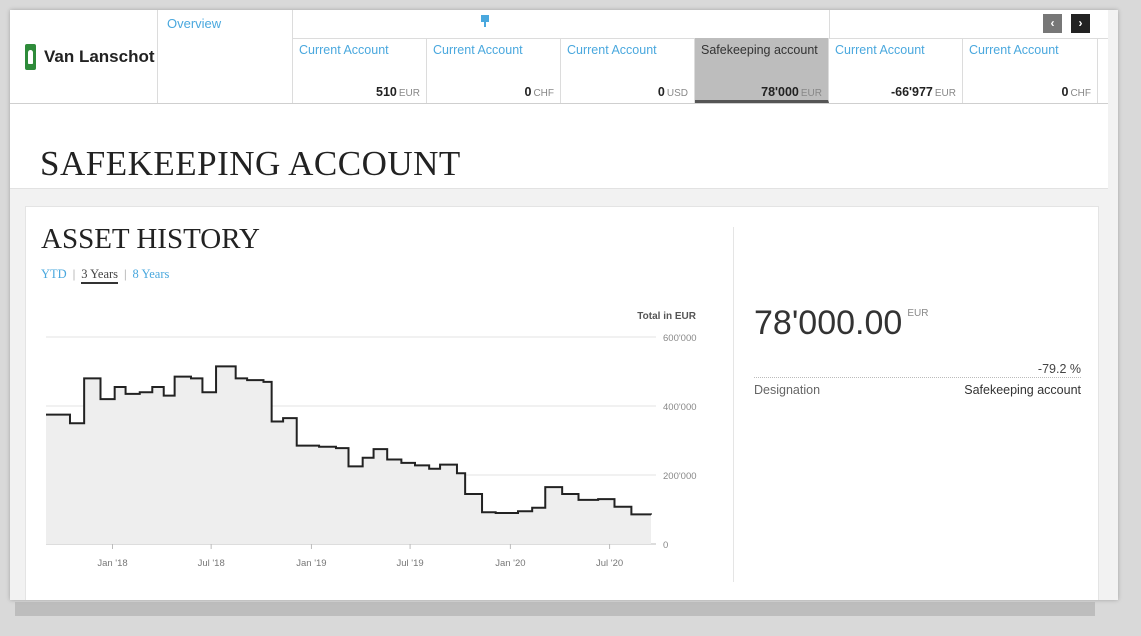 The height and width of the screenshot is (636, 1141). I want to click on account-balance: 510 EUR, so click(398, 92).